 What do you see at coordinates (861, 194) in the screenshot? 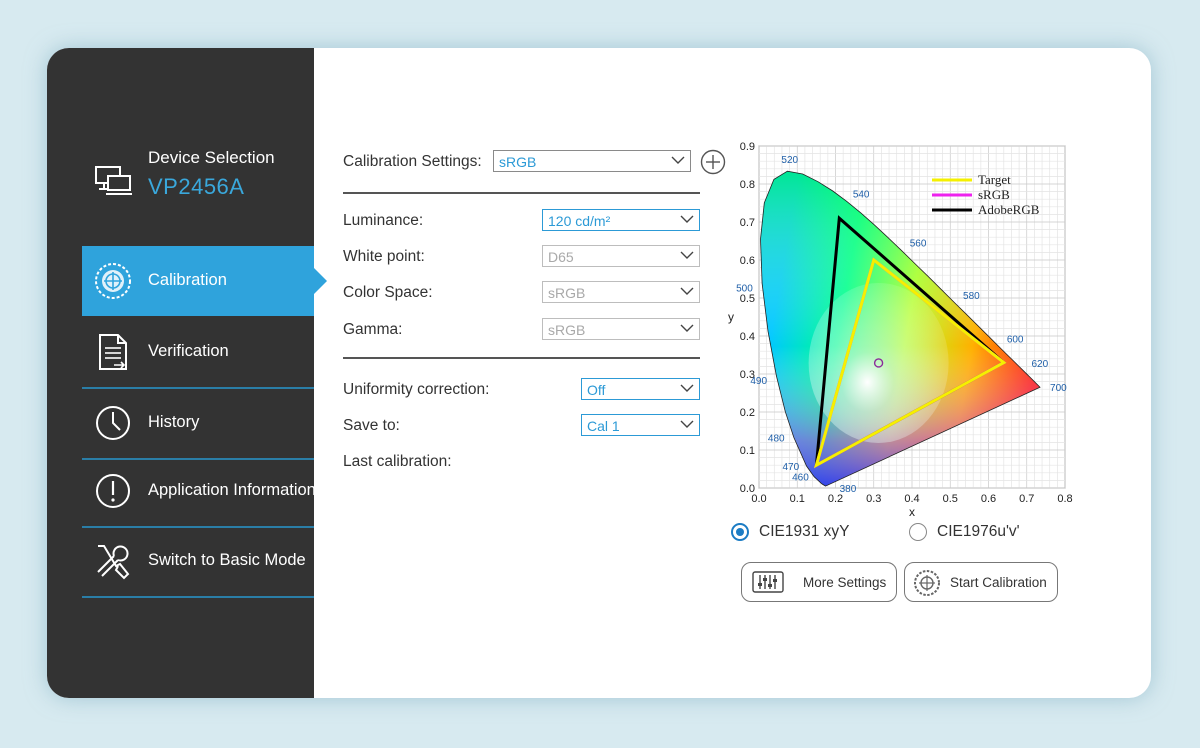
I see `wavelength-label: 540` at bounding box center [861, 194].